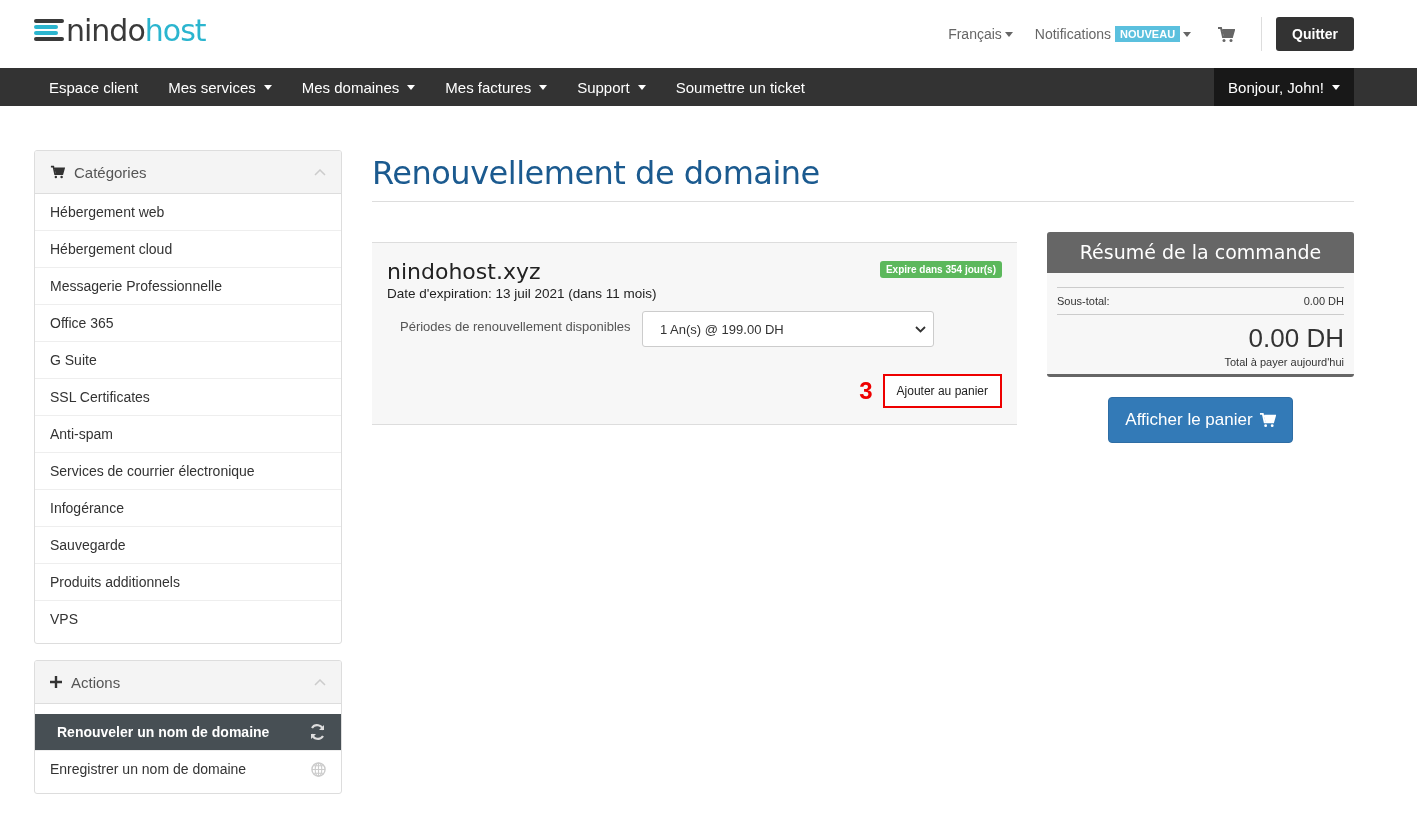 The image size is (1417, 831). Describe the element at coordinates (188, 682) in the screenshot. I see `panel-header: Actions` at that location.